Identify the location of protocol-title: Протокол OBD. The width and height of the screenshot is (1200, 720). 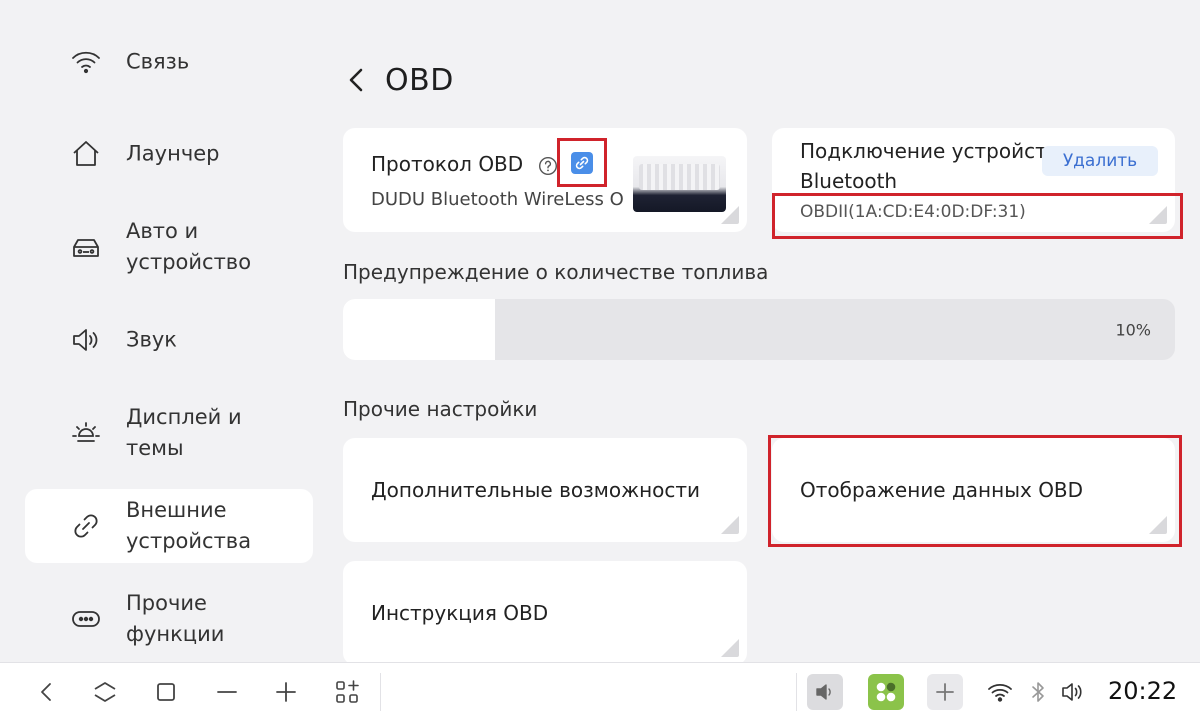
(447, 164).